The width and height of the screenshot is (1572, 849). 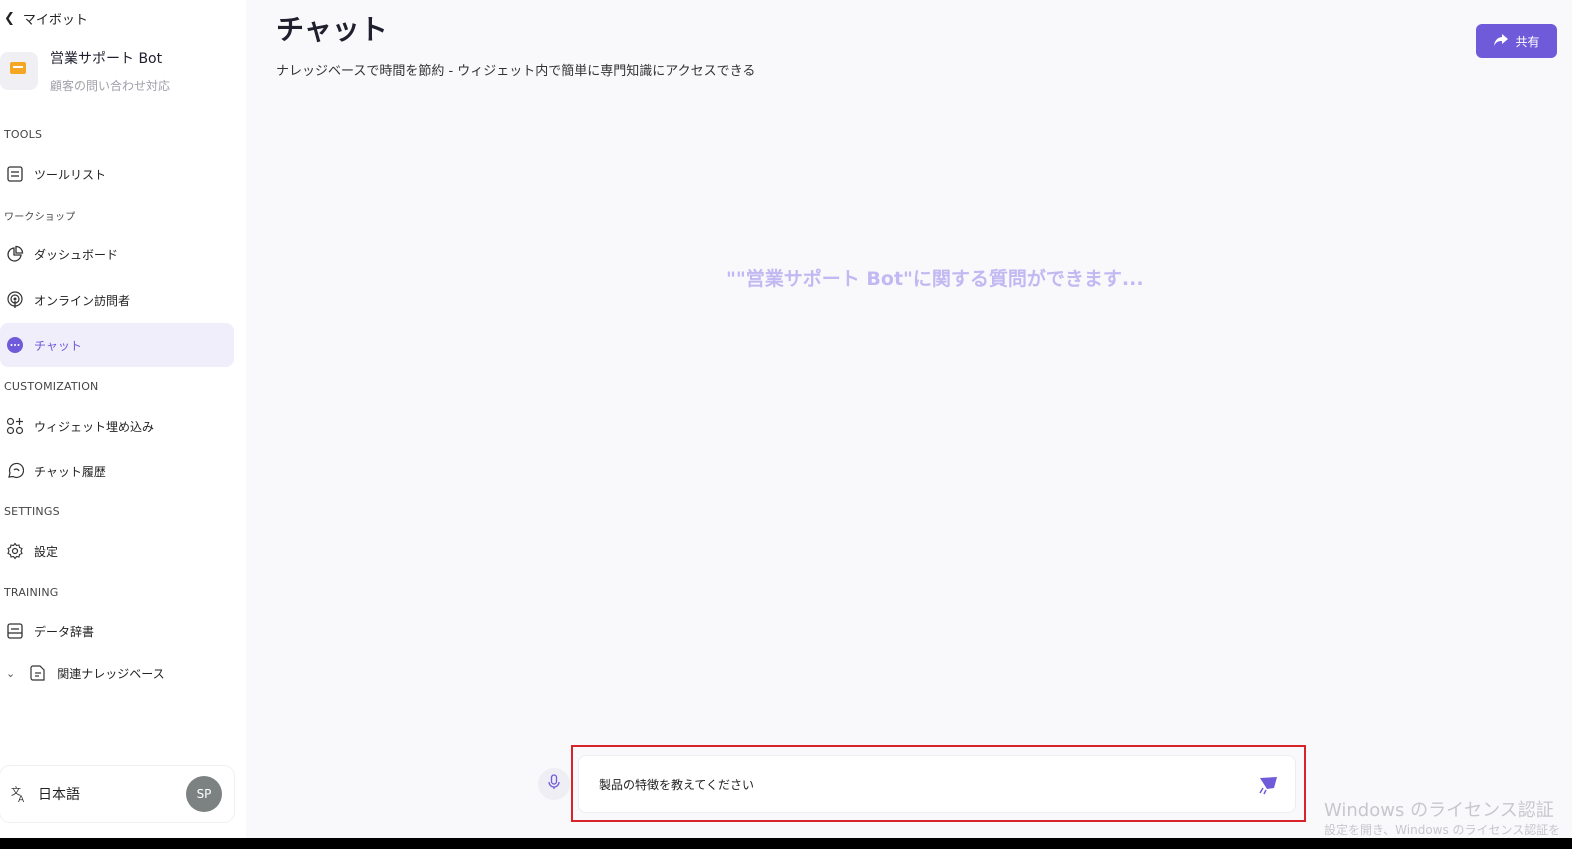 What do you see at coordinates (111, 673) in the screenshot?
I see `sidebar-item-label: 関連ナレッジベース` at bounding box center [111, 673].